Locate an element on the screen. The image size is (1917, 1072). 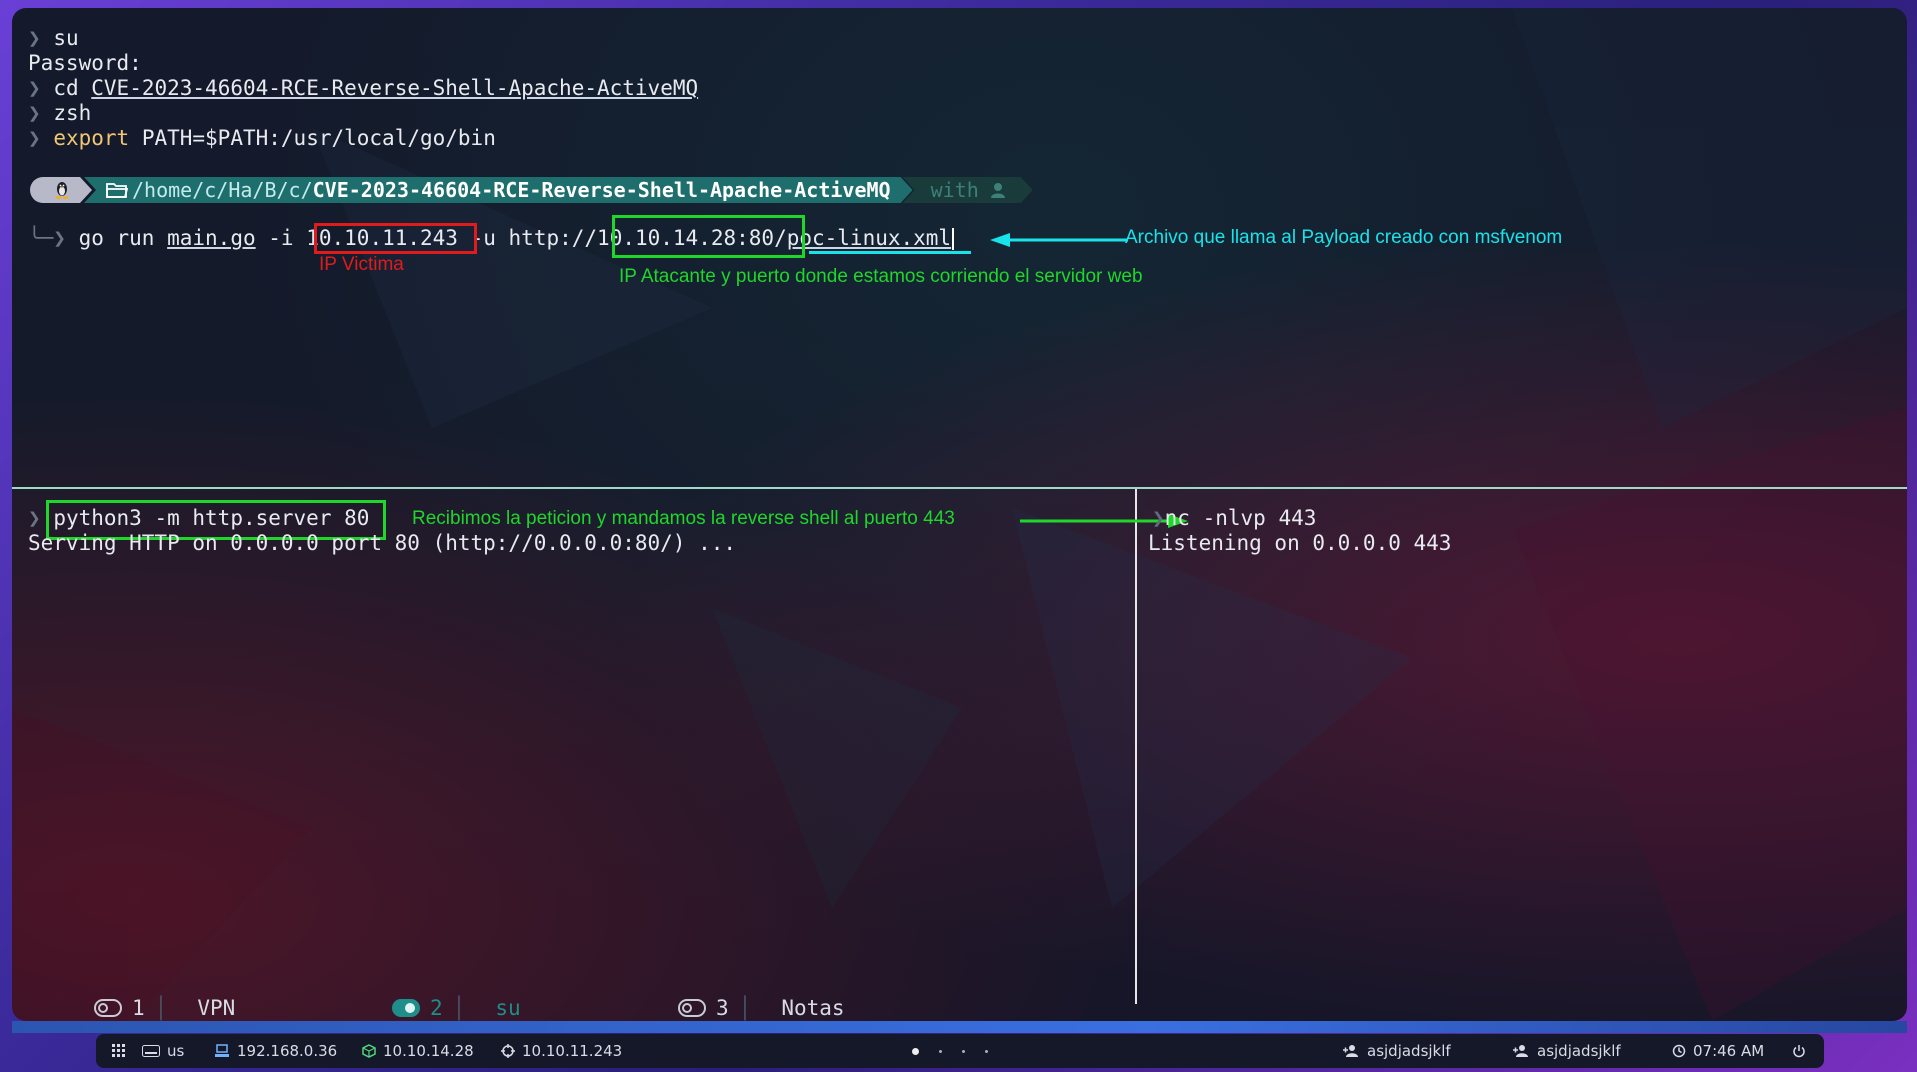
crosshair-icon is located at coordinates (508, 1051).